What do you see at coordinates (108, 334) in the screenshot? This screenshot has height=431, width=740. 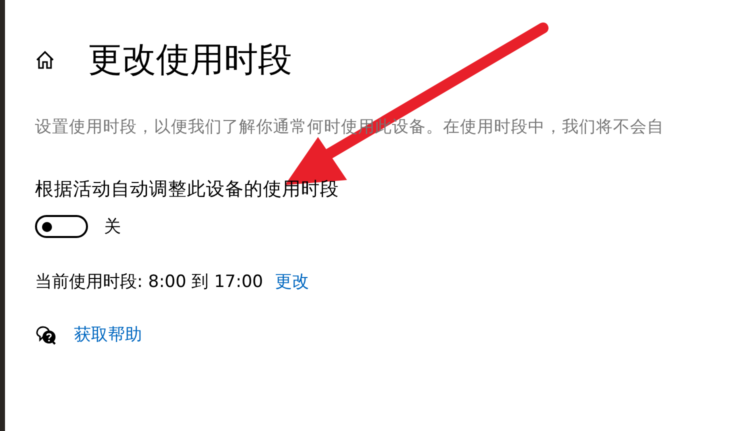 I see `help-link: 获取帮助` at bounding box center [108, 334].